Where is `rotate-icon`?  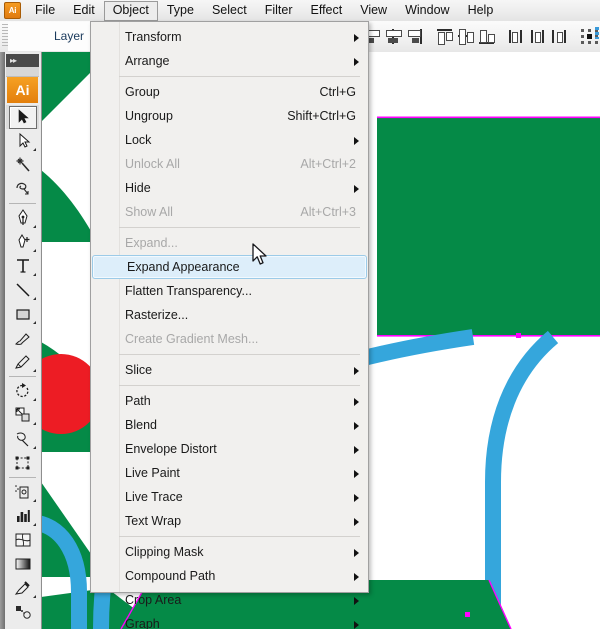 rotate-icon is located at coordinates (21, 390).